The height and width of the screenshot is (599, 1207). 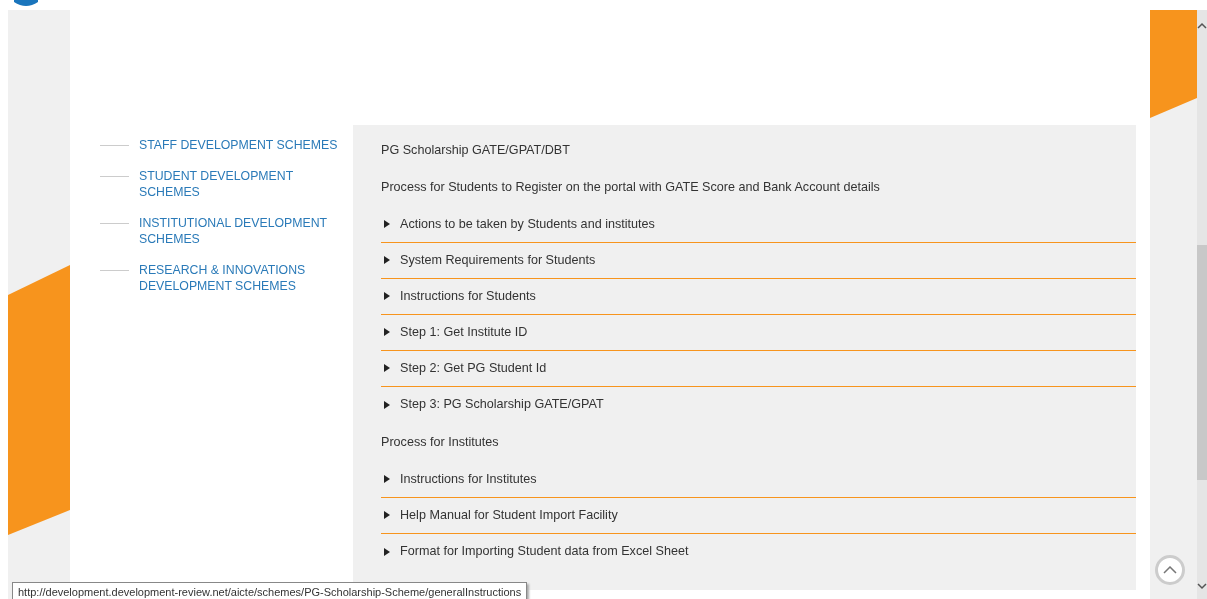 What do you see at coordinates (758, 551) in the screenshot?
I see `accordion-item: Format for Importing Student data from Excel Sheet` at bounding box center [758, 551].